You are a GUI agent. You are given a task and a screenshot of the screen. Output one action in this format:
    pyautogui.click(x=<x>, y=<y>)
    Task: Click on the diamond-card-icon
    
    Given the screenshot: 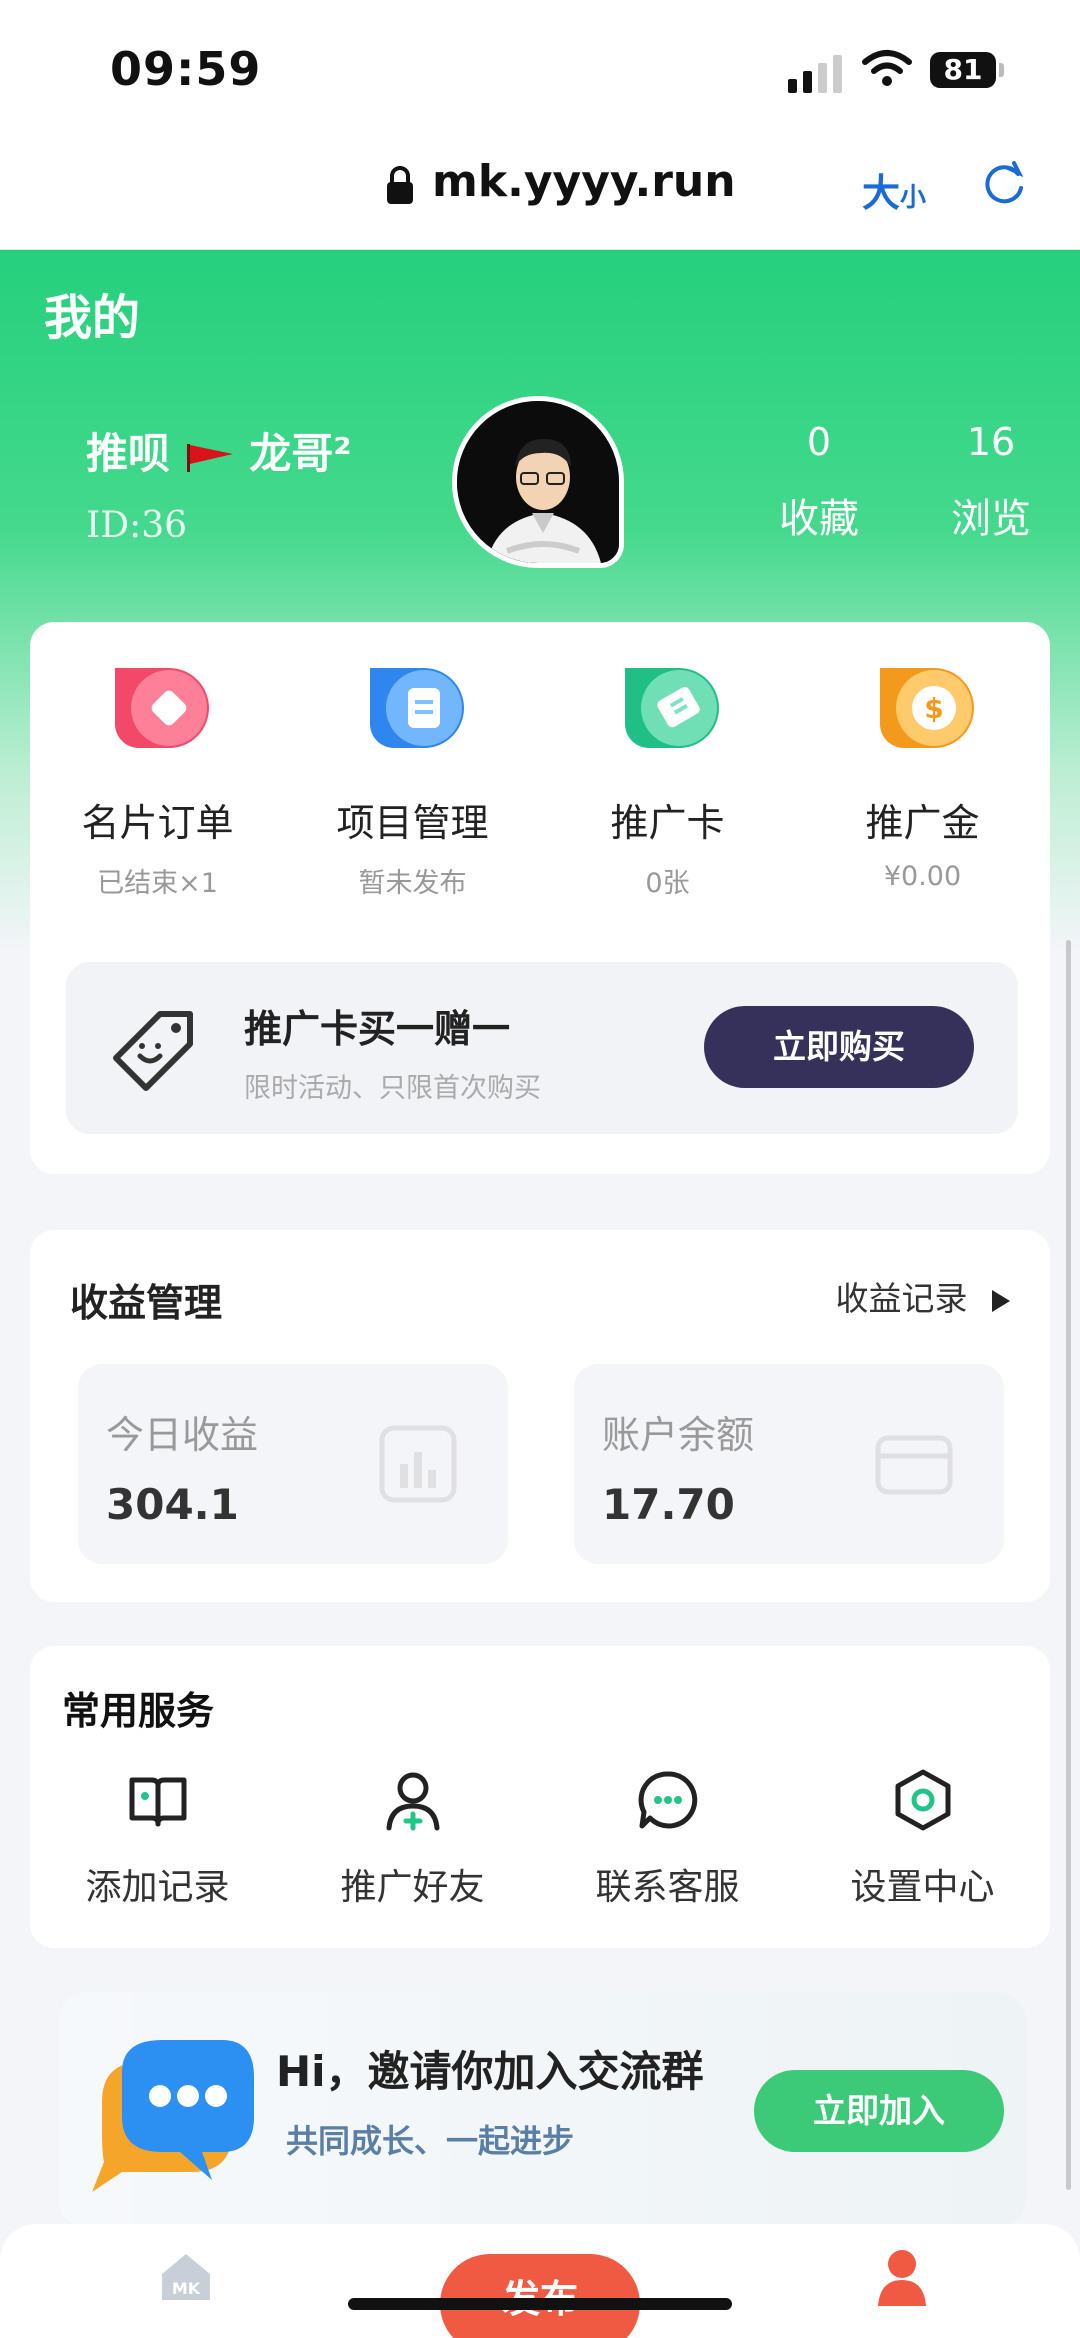 What is the action you would take?
    pyautogui.click(x=161, y=708)
    